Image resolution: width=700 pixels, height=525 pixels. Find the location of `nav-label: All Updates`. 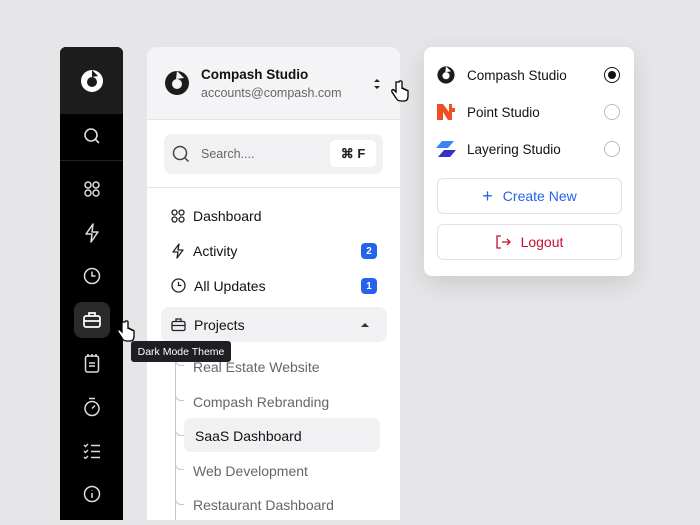

nav-label: All Updates is located at coordinates (230, 285).